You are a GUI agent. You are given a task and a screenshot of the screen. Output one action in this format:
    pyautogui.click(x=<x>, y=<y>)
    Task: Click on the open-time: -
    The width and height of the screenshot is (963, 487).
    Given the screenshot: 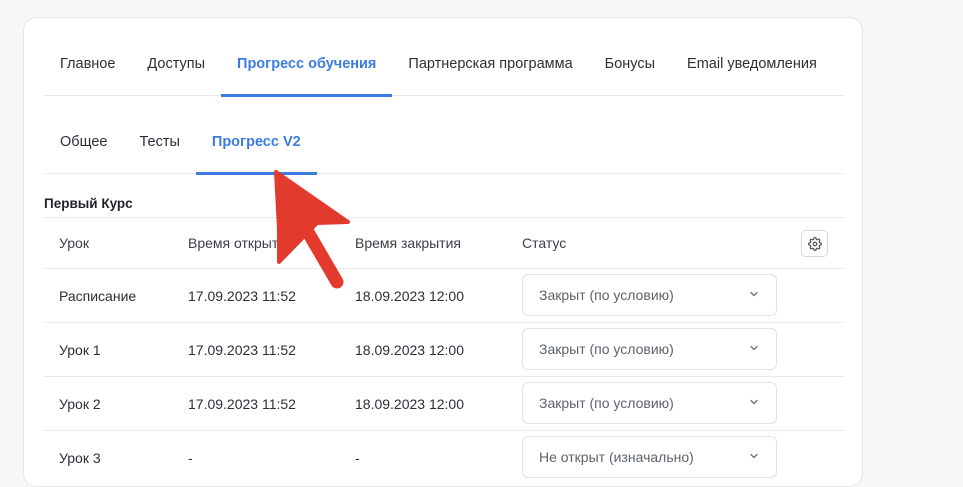 What is the action you would take?
    pyautogui.click(x=190, y=457)
    